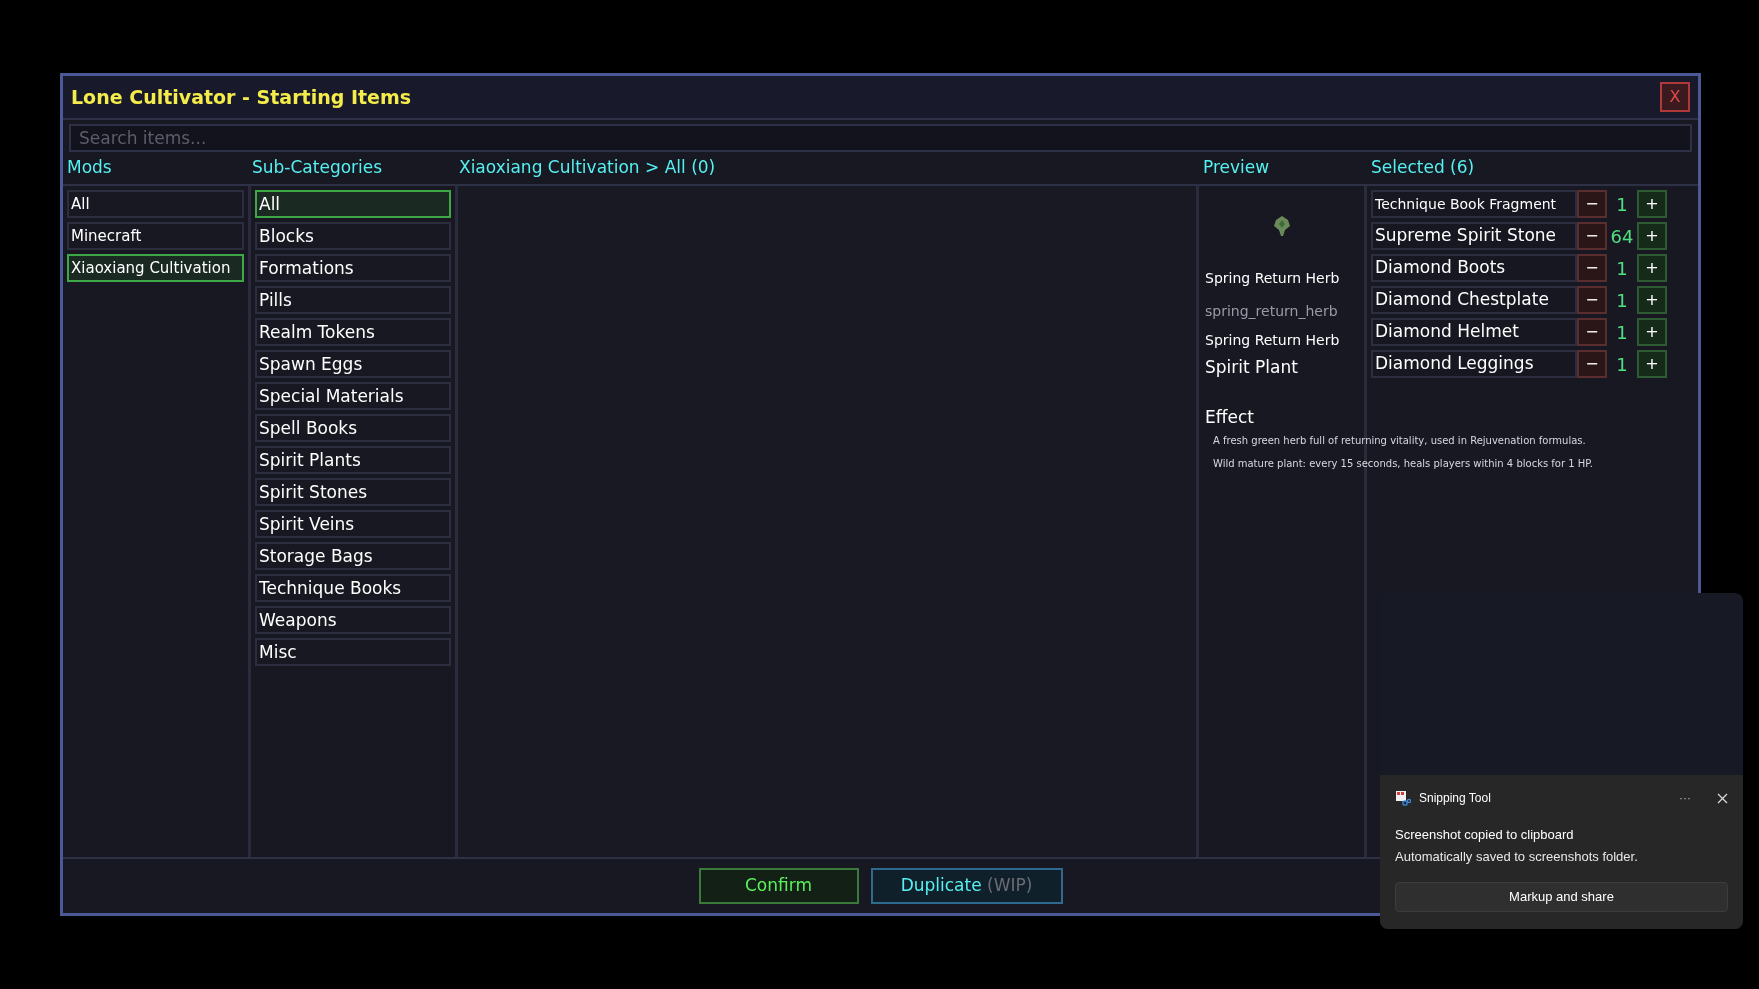 This screenshot has height=989, width=1759. Describe the element at coordinates (1474, 268) in the screenshot. I see `selected-item-name: Diamond Boots` at that location.